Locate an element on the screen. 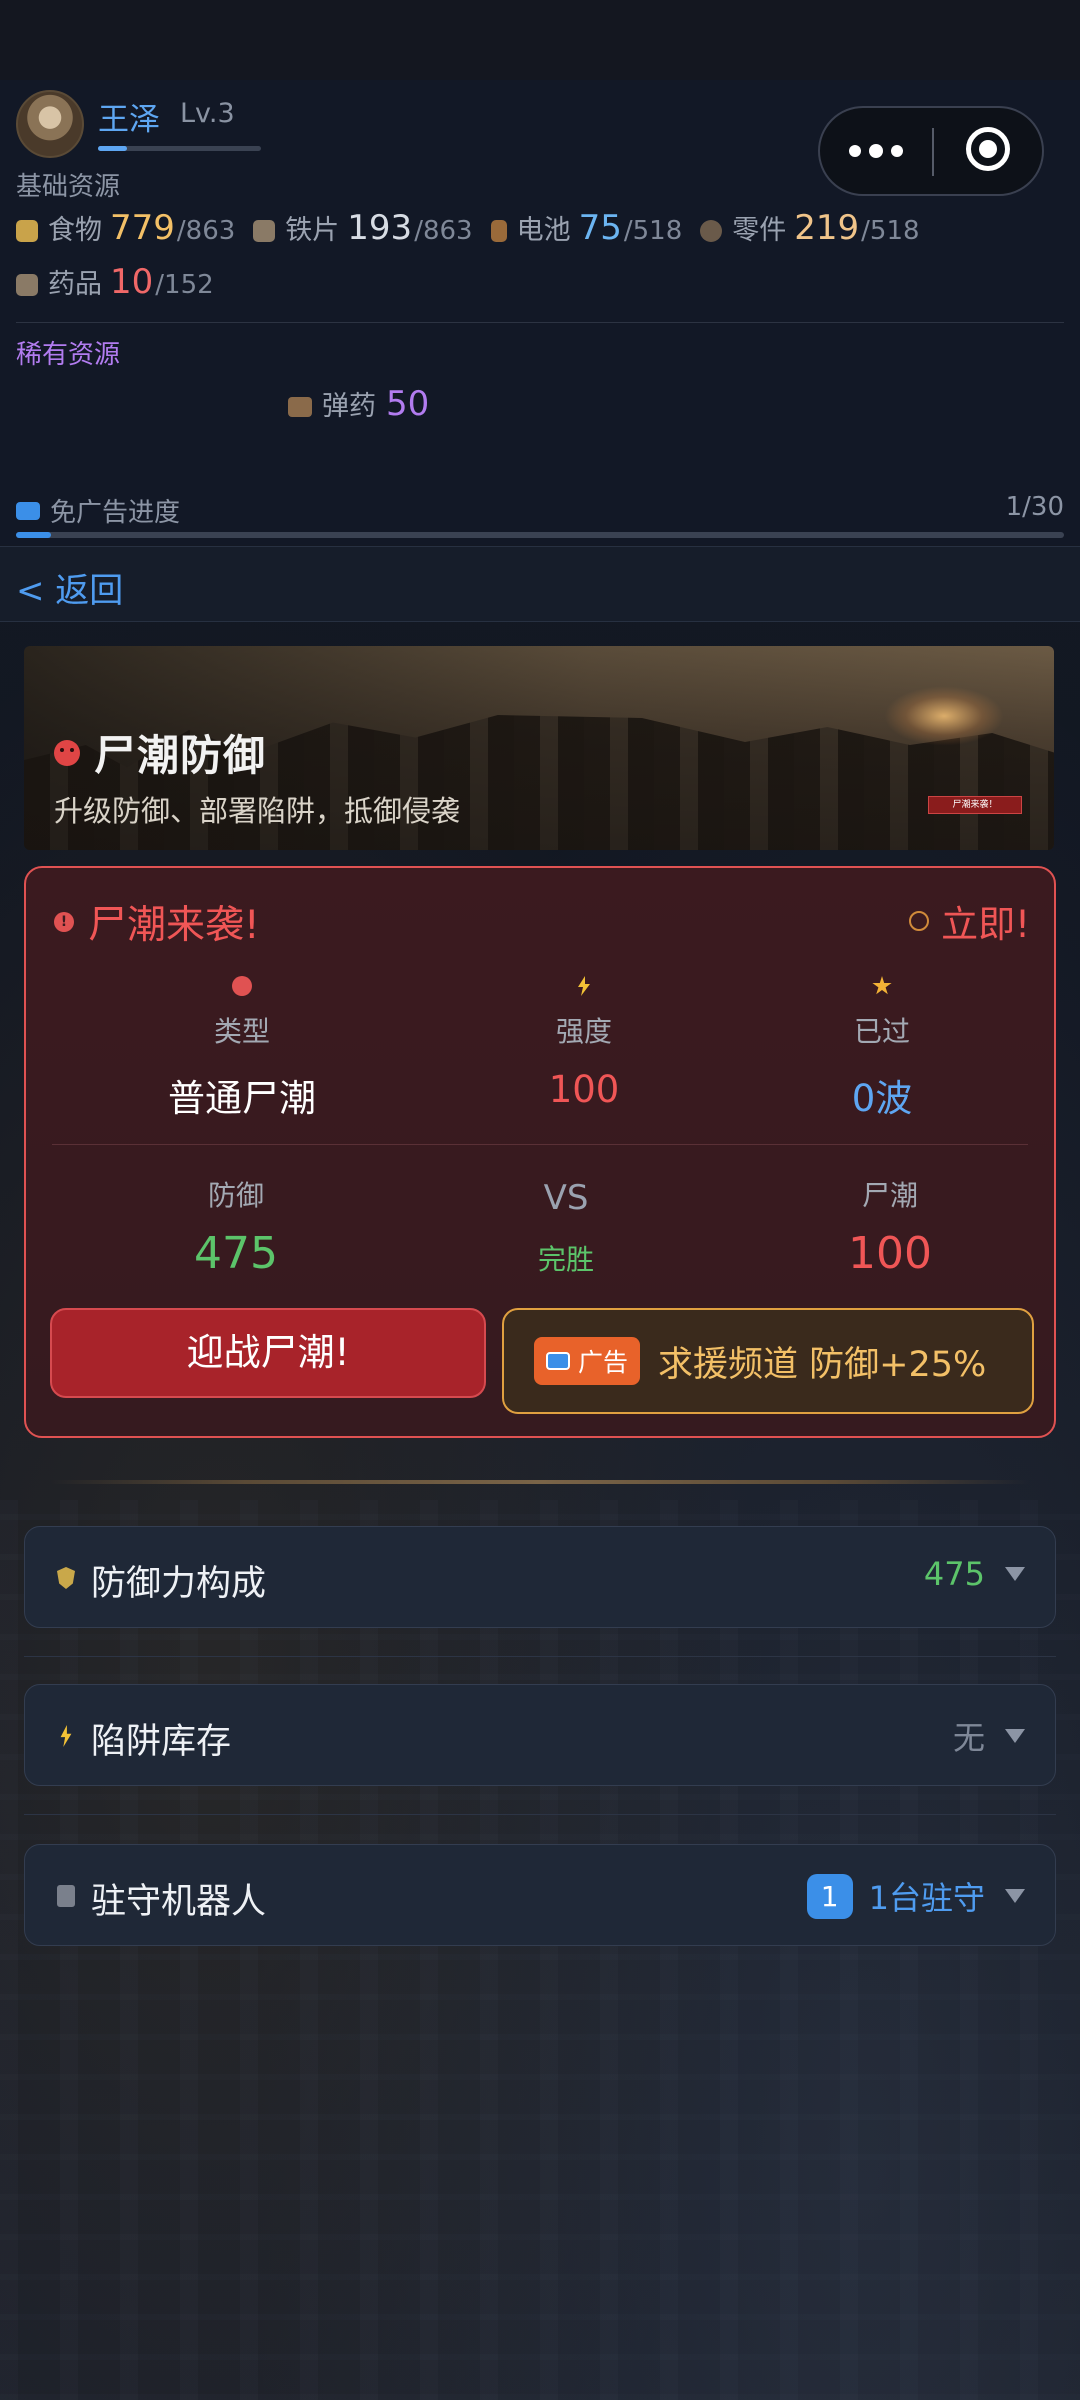 The width and height of the screenshot is (1080, 2400). status-bar is located at coordinates (540, 40).